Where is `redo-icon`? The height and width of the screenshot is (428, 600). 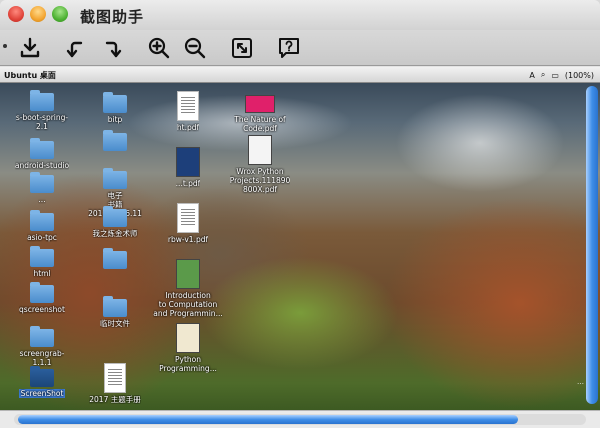 redo-icon is located at coordinates (113, 49).